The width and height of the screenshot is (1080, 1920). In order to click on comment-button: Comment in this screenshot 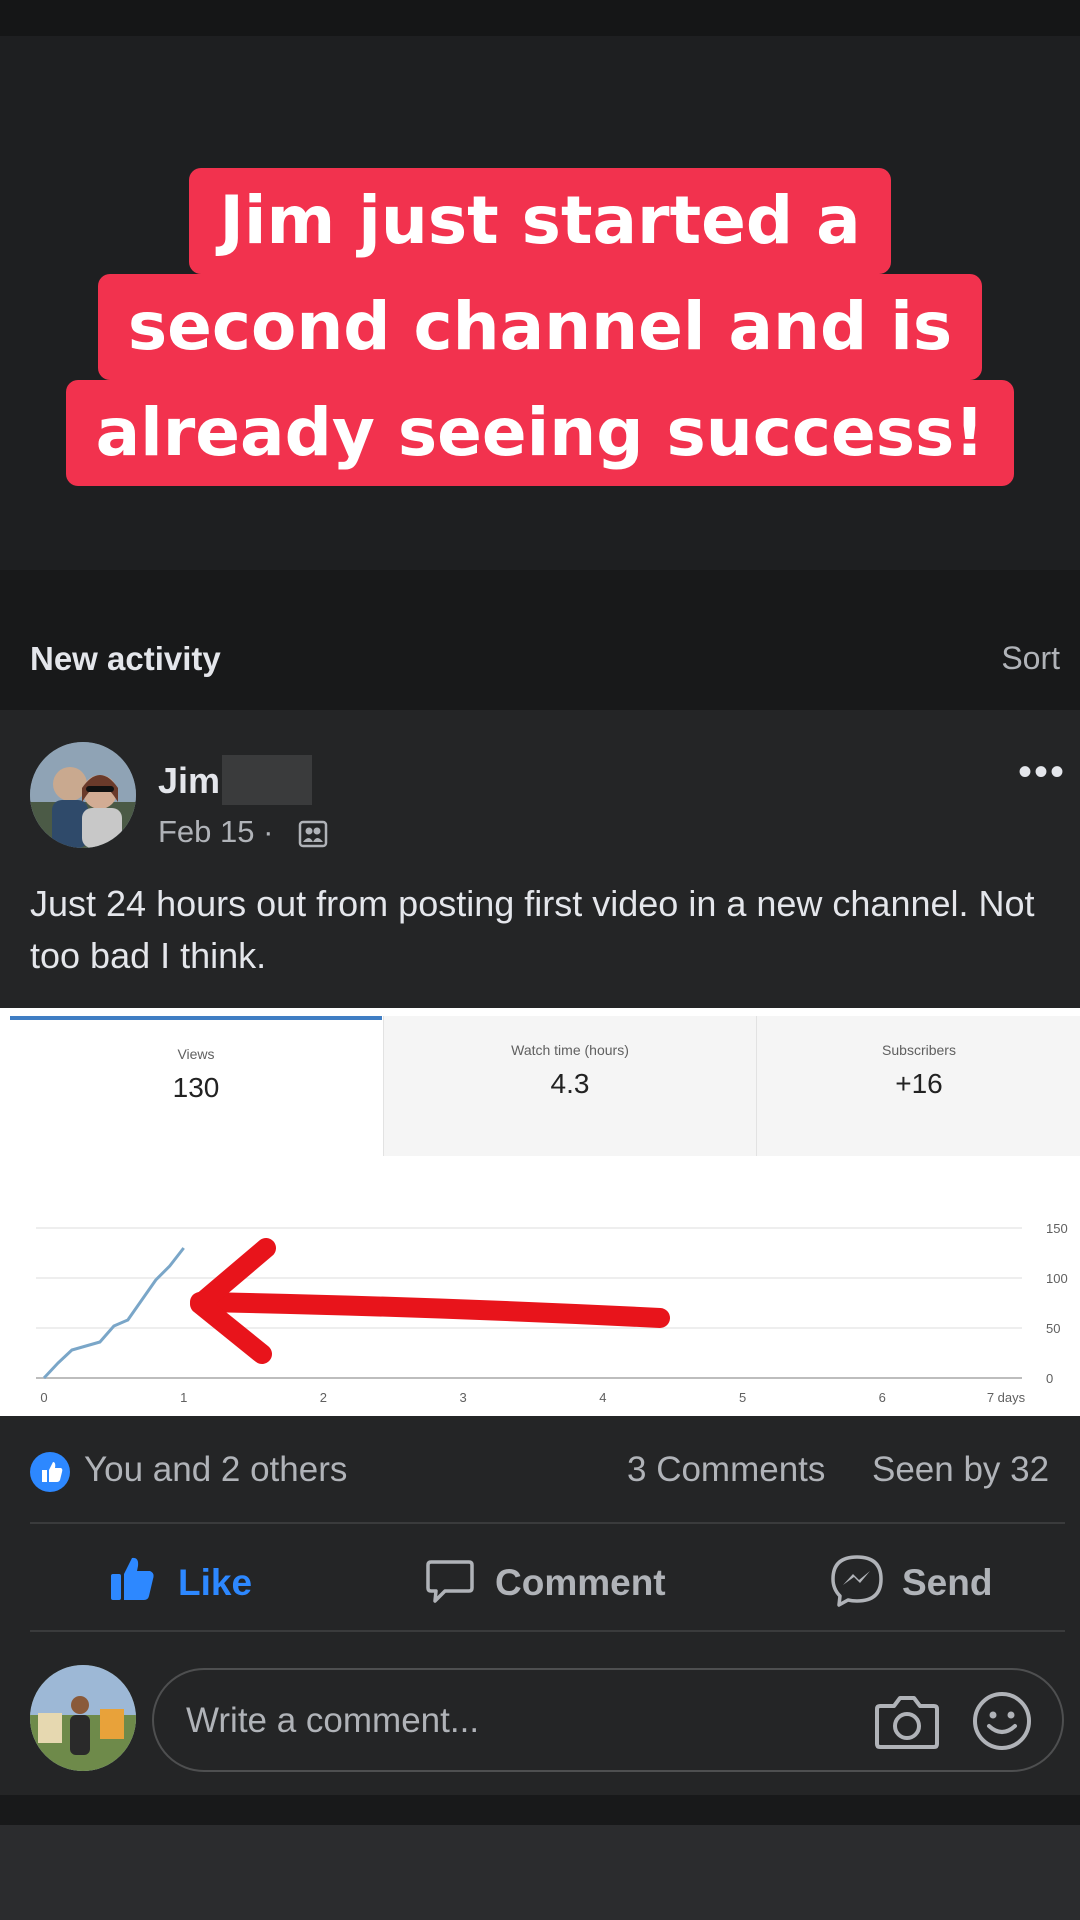, I will do `click(550, 1582)`.